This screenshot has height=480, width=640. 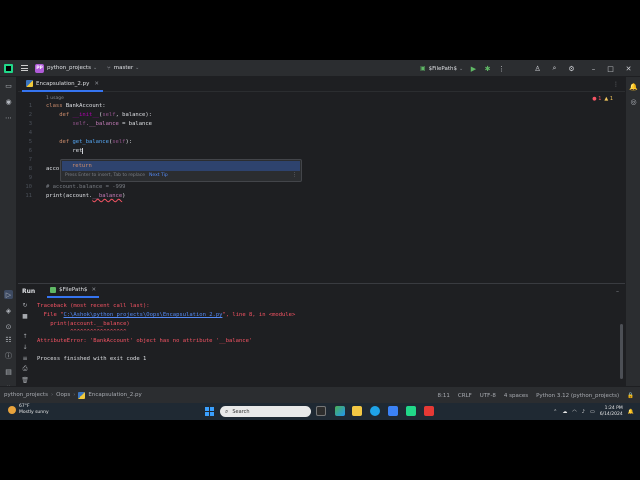 I want to click on minimize-panel-icon: –, so click(x=617, y=291).